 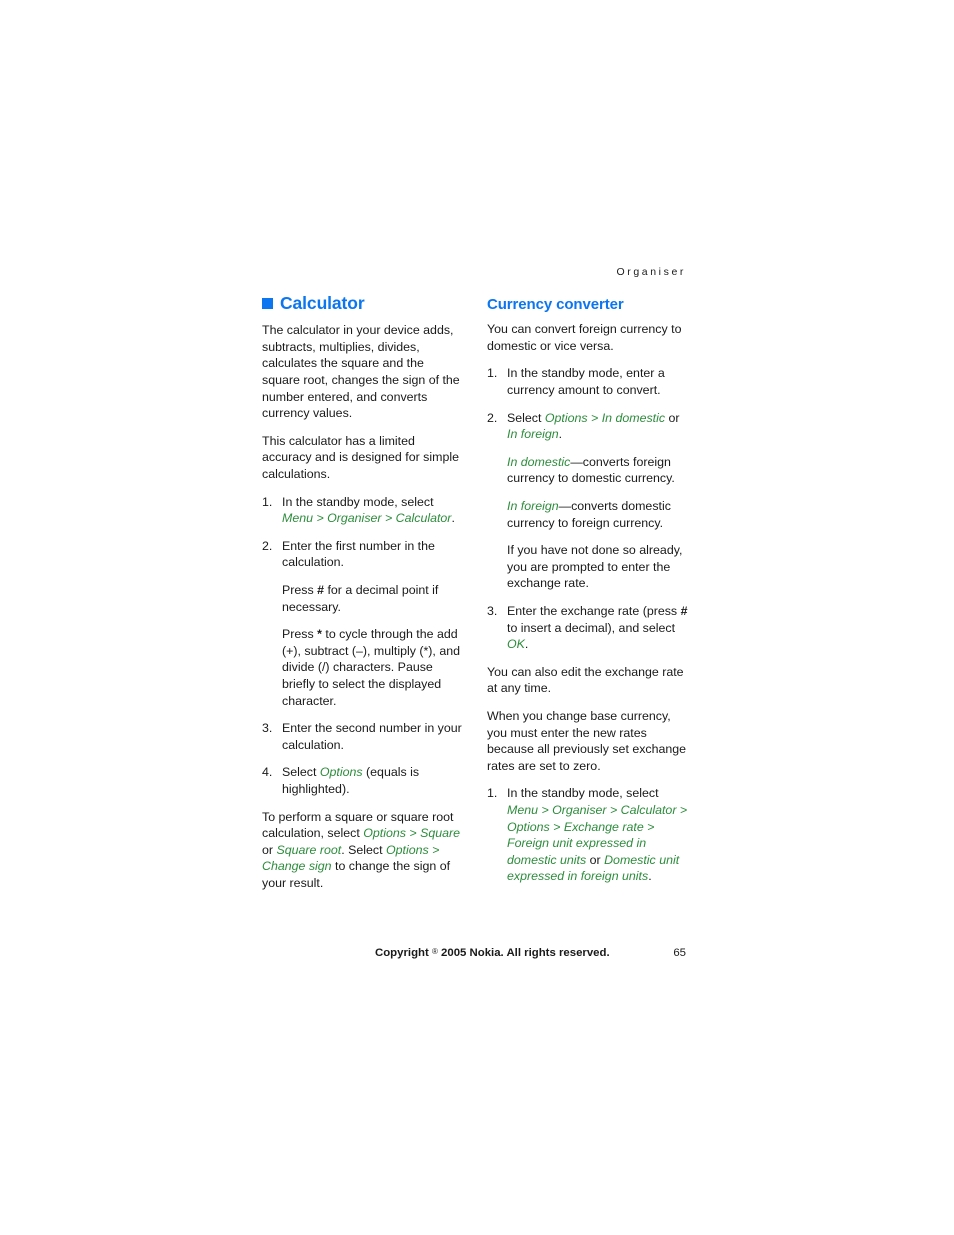 What do you see at coordinates (297, 866) in the screenshot?
I see `menu-item-change-sign: Change sign` at bounding box center [297, 866].